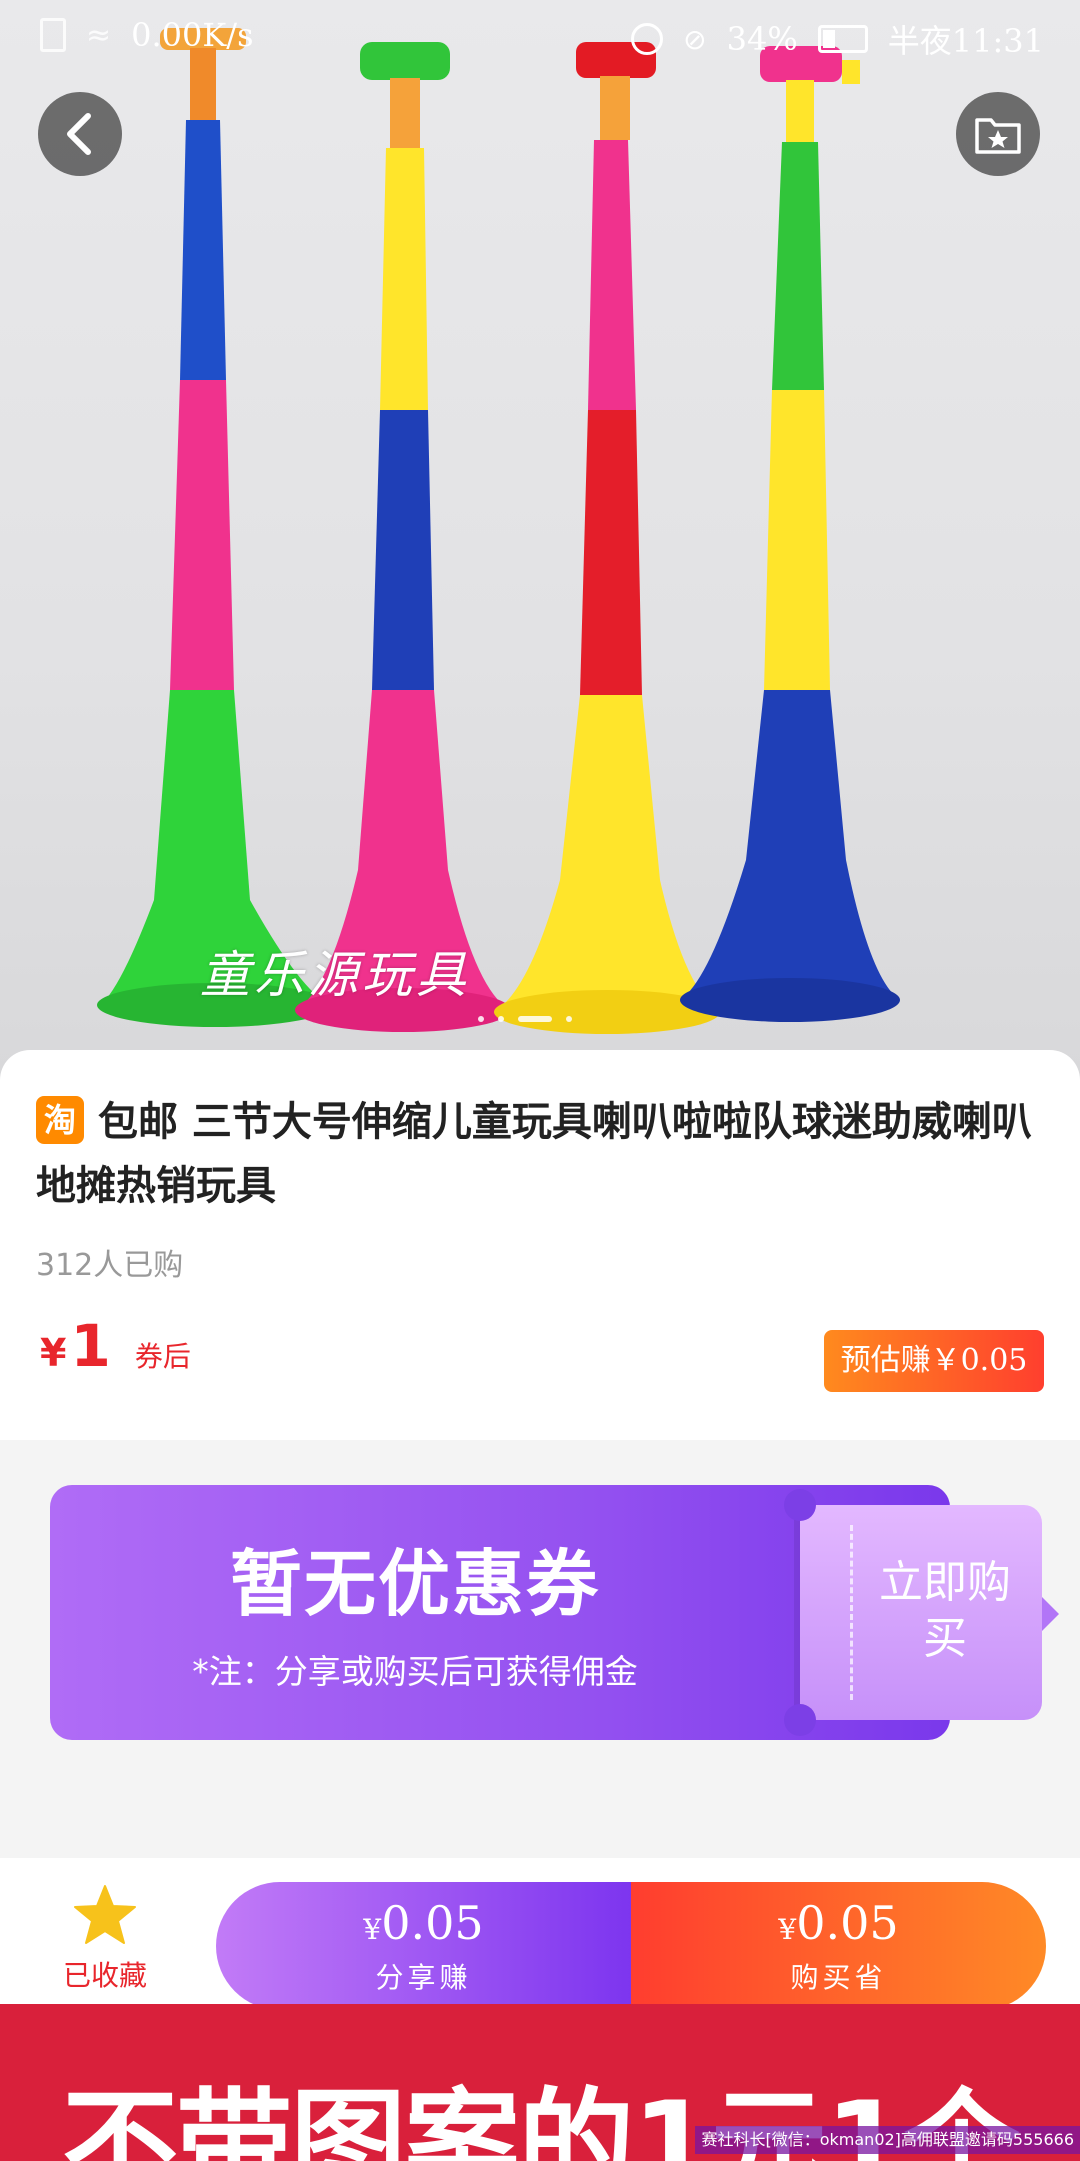 Image resolution: width=1080 pixels, height=2161 pixels. Describe the element at coordinates (787, 1929) in the screenshot. I see `buy-currency: ¥` at that location.